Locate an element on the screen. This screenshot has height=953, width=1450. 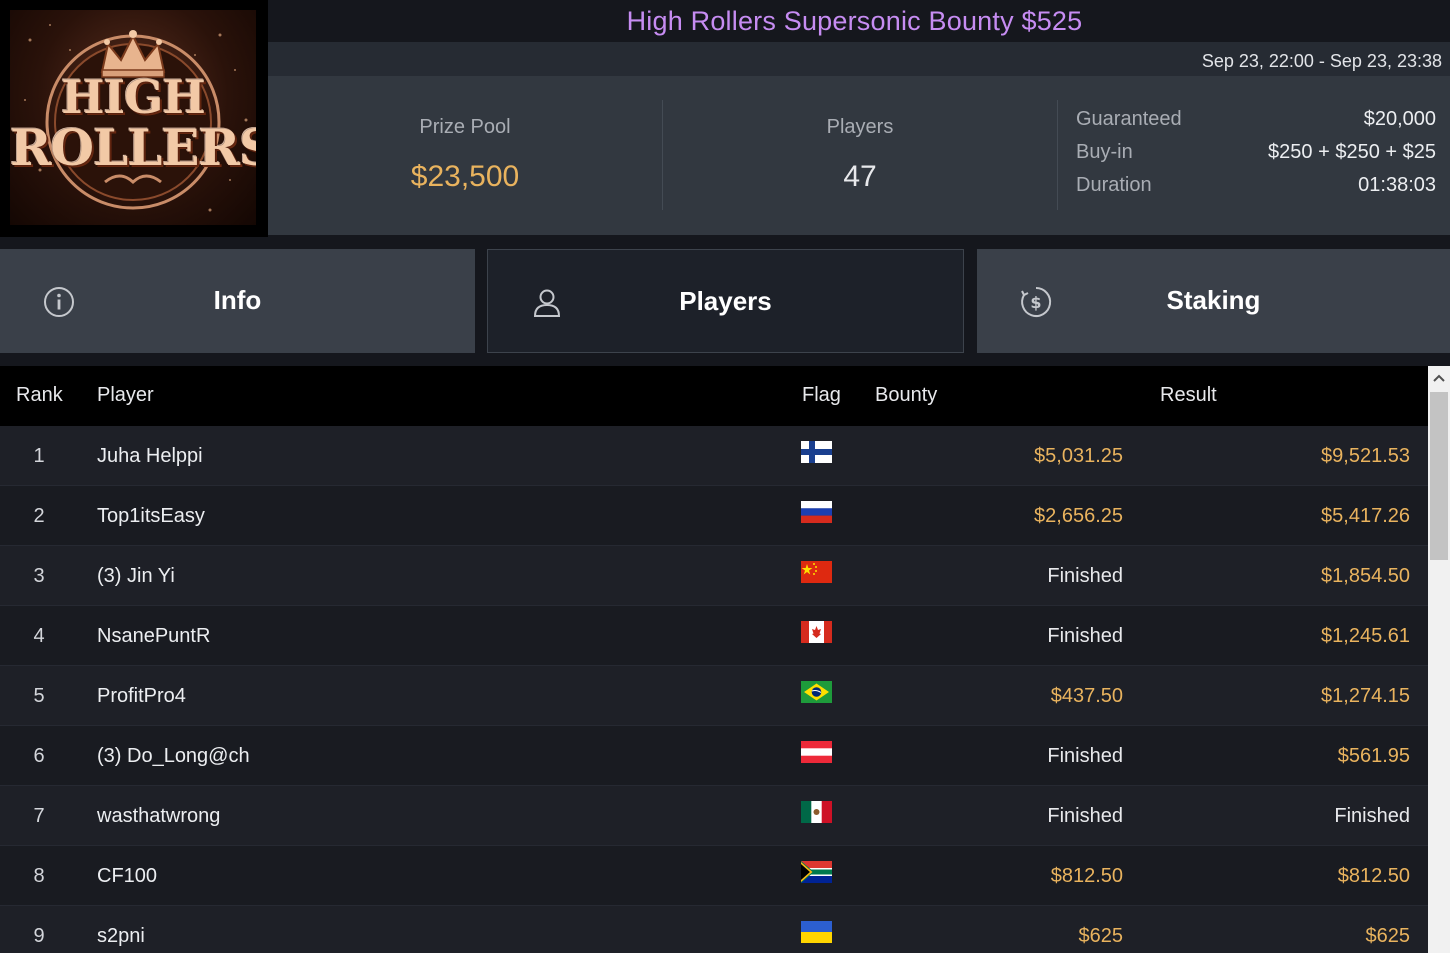
logo-badge: HIGH ROLLERS is located at coordinates (133, 117).